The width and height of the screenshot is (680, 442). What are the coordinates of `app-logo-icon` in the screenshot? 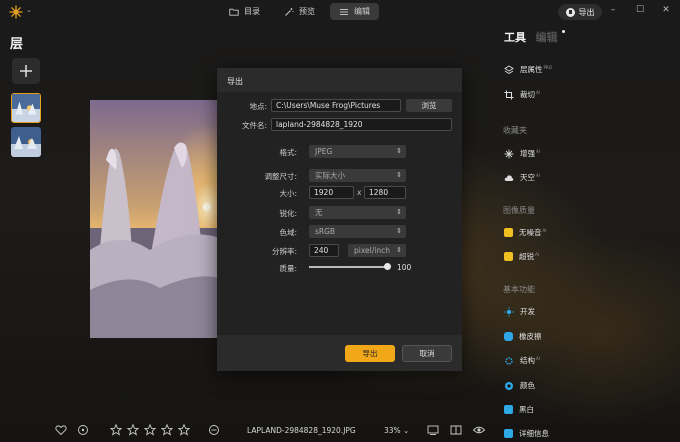 It's located at (16, 12).